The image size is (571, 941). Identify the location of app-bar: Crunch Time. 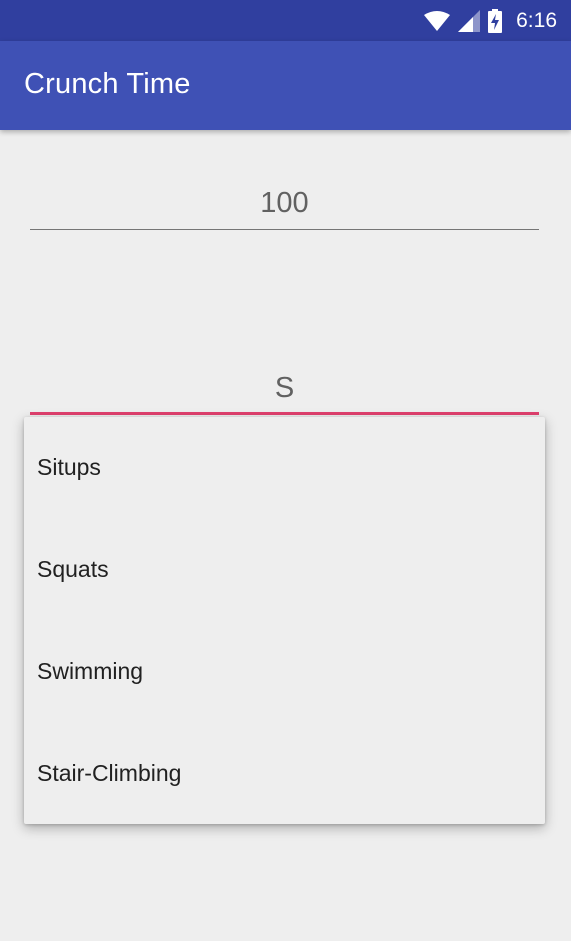
(285, 85).